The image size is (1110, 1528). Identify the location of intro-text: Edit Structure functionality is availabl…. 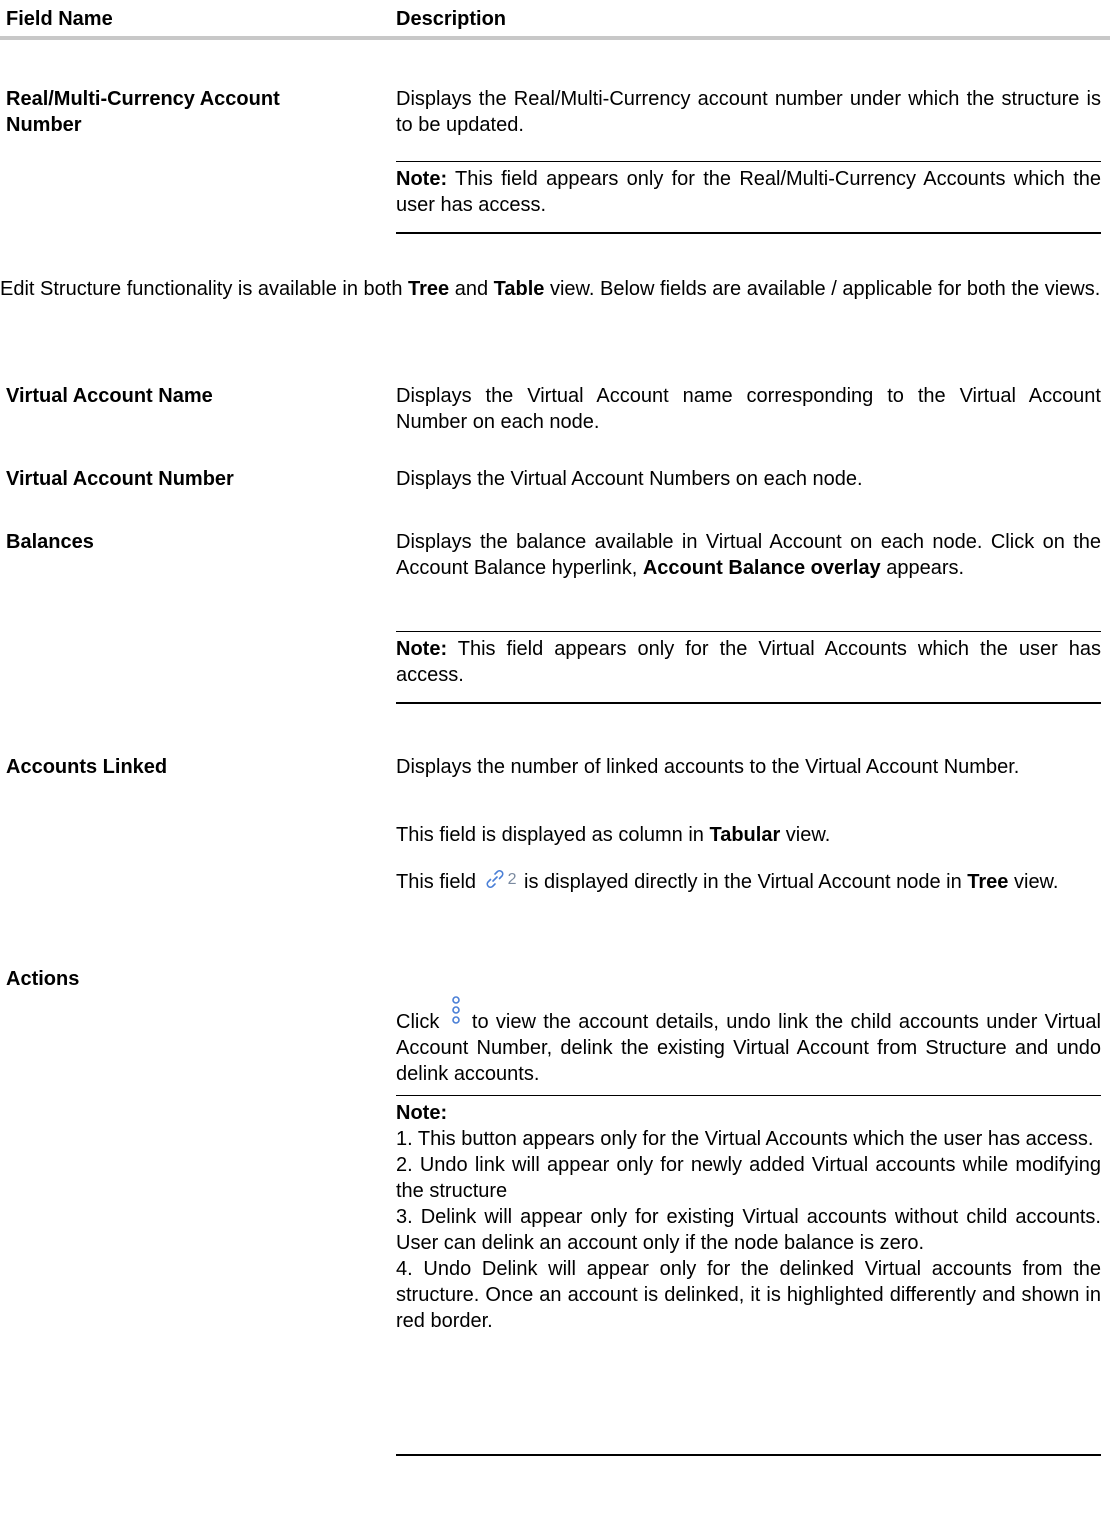
(204, 289).